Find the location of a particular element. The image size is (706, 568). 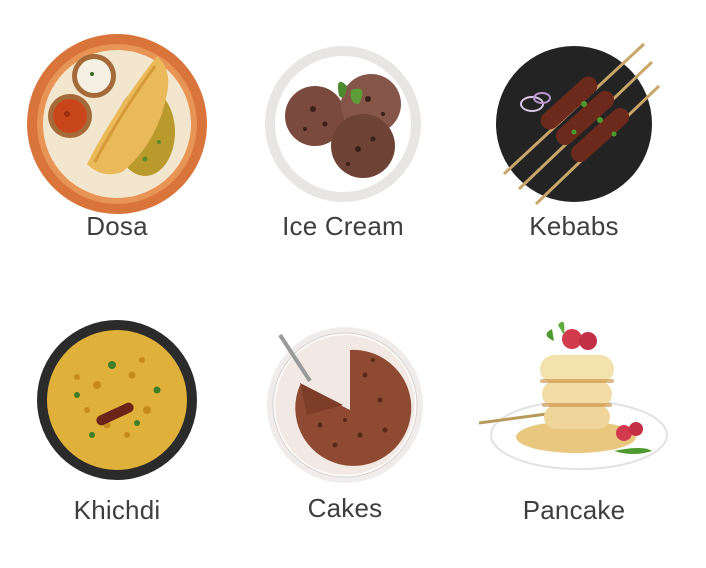

khichdi-pan-image is located at coordinates (117, 400).